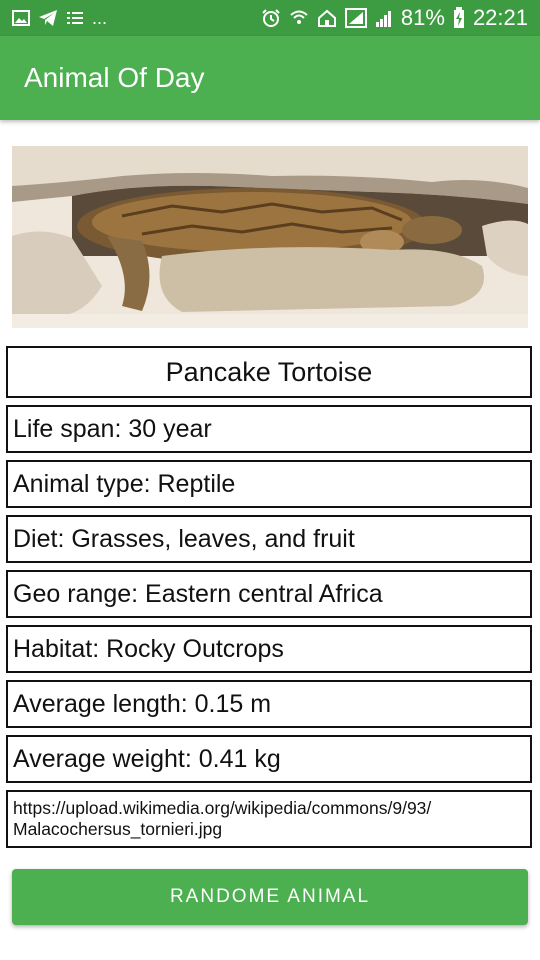  What do you see at coordinates (269, 484) in the screenshot?
I see `animal-type: Animal type: Reptile` at bounding box center [269, 484].